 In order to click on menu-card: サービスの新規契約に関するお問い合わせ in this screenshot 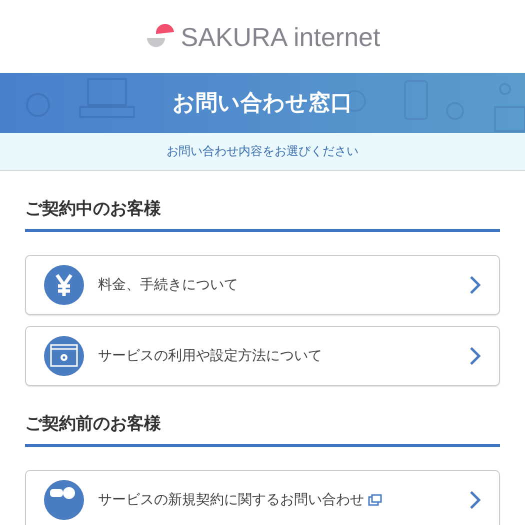, I will do `click(262, 497)`.